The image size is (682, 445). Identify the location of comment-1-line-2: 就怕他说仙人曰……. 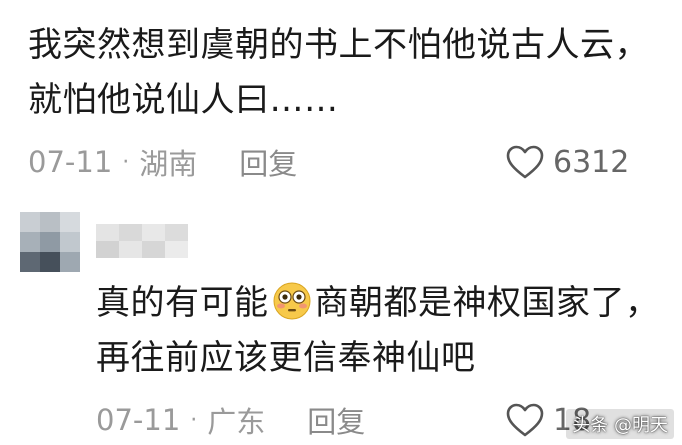
(183, 100).